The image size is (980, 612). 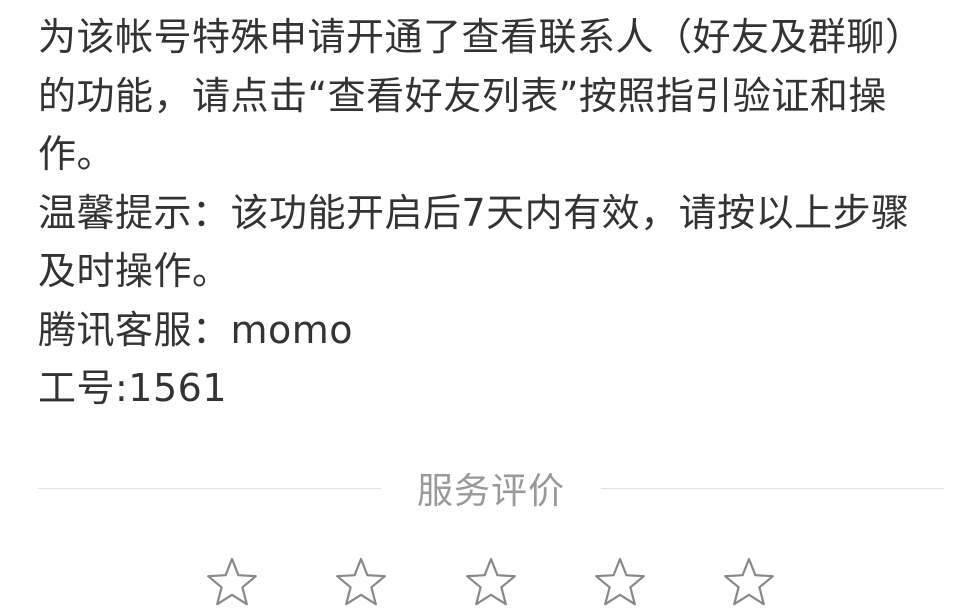 I want to click on message-paragraph-agent: 腾讯客服：momo, so click(x=196, y=329).